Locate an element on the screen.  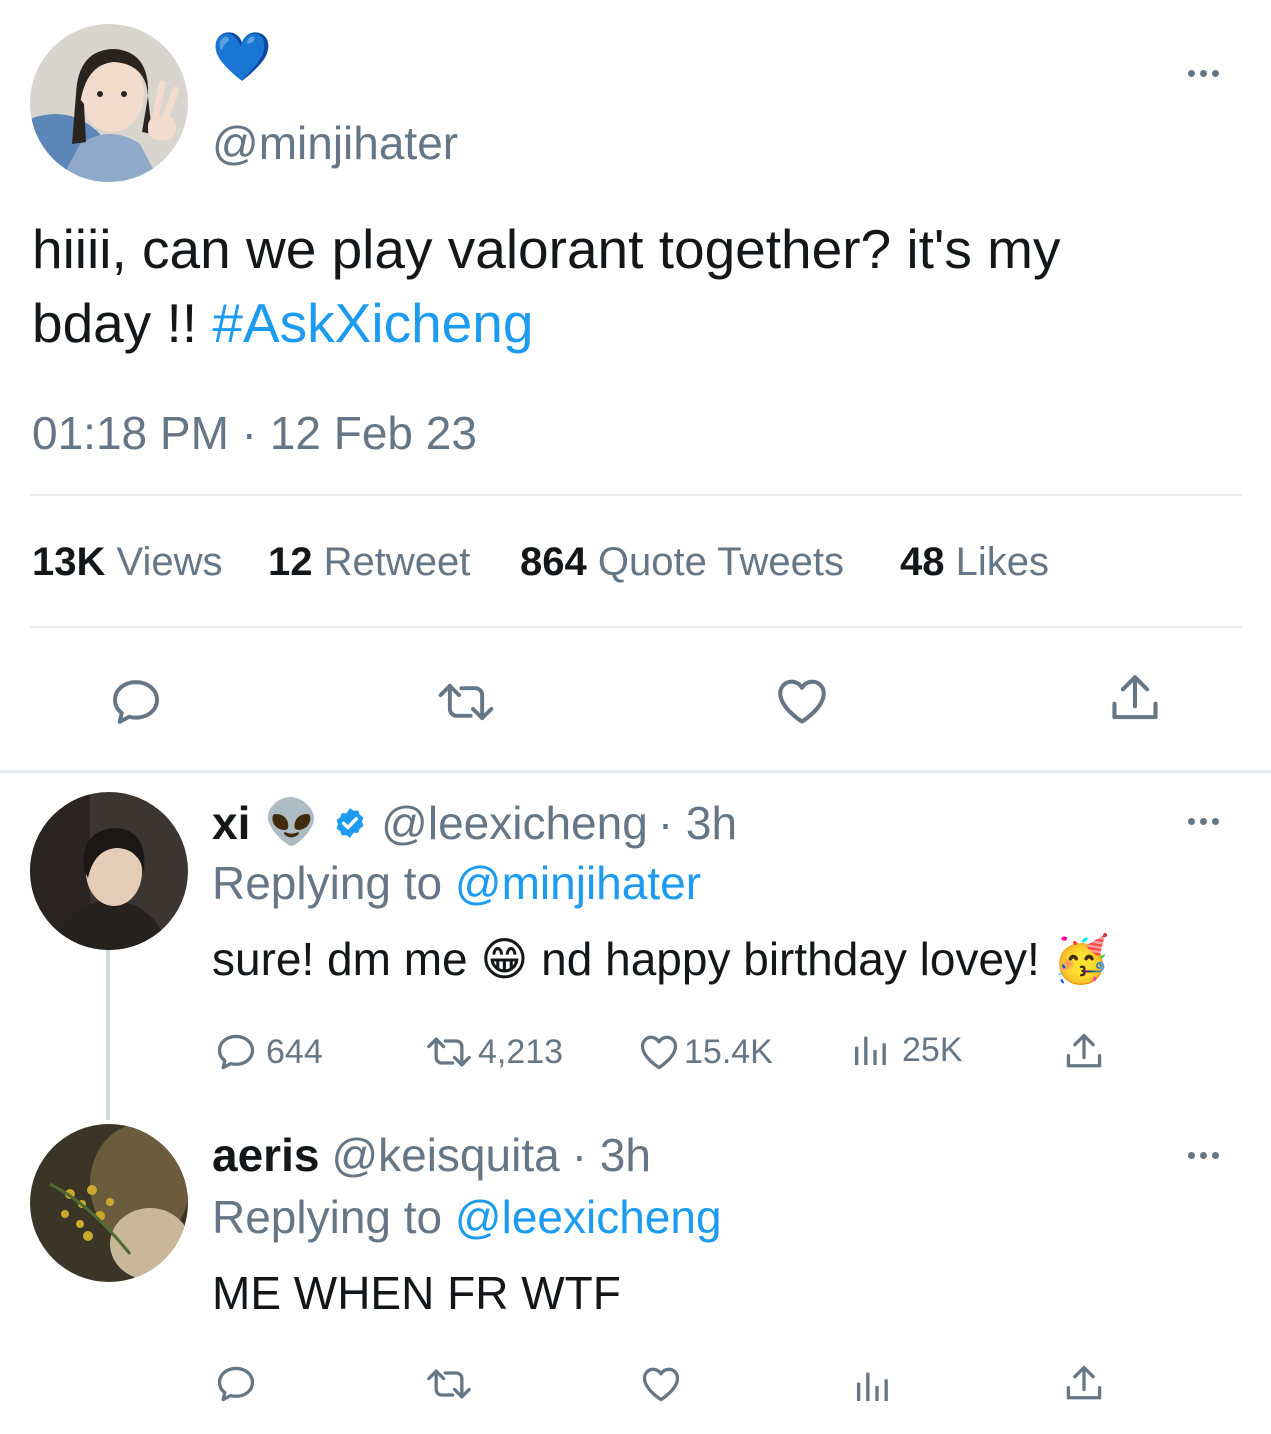
quotes-label: Quote Tweets is located at coordinates (720, 562).